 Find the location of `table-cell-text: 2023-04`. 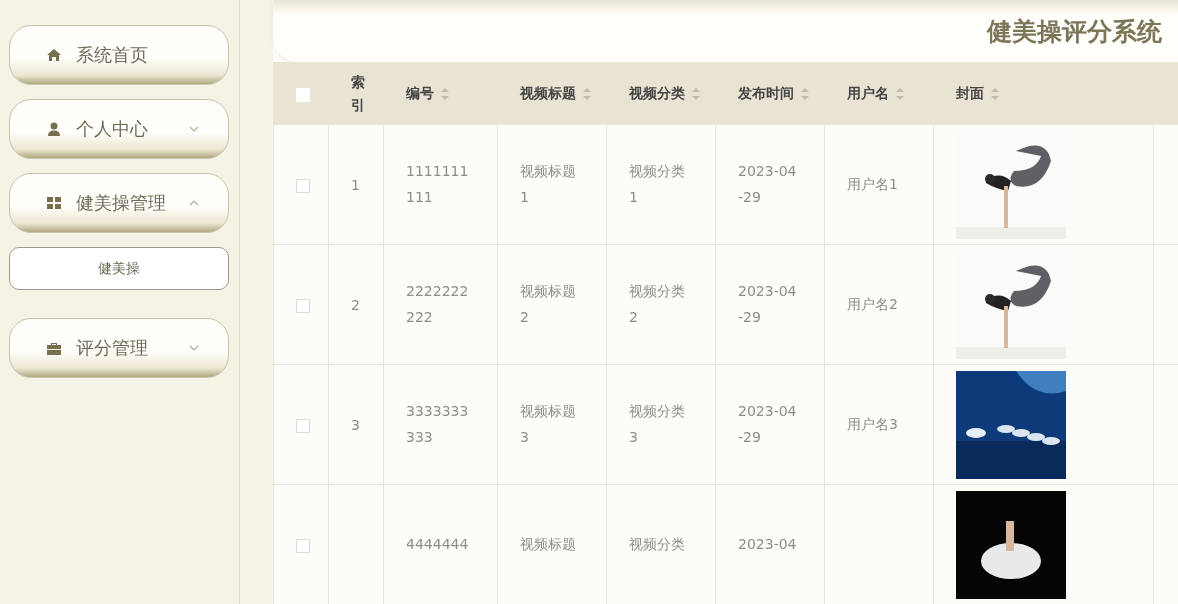

table-cell-text: 2023-04 is located at coordinates (768, 544).